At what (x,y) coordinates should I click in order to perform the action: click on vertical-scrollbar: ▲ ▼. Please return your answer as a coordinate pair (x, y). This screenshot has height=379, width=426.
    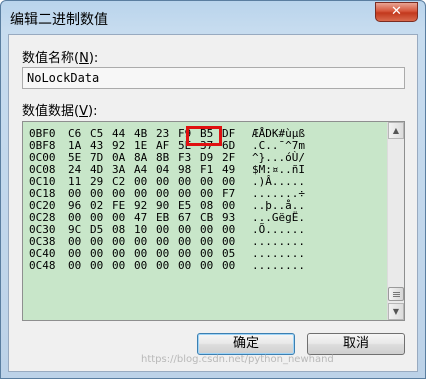
    Looking at the image, I should click on (395, 221).